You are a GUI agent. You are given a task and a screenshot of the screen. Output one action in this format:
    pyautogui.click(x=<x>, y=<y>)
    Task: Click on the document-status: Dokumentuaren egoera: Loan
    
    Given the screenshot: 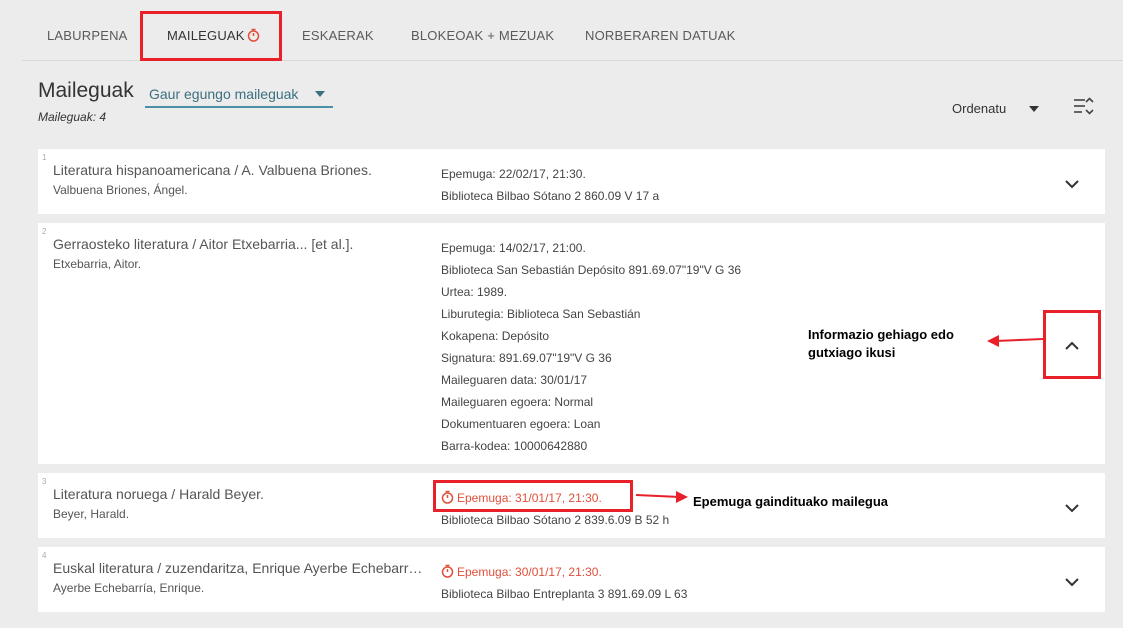 What is the action you would take?
    pyautogui.click(x=521, y=424)
    